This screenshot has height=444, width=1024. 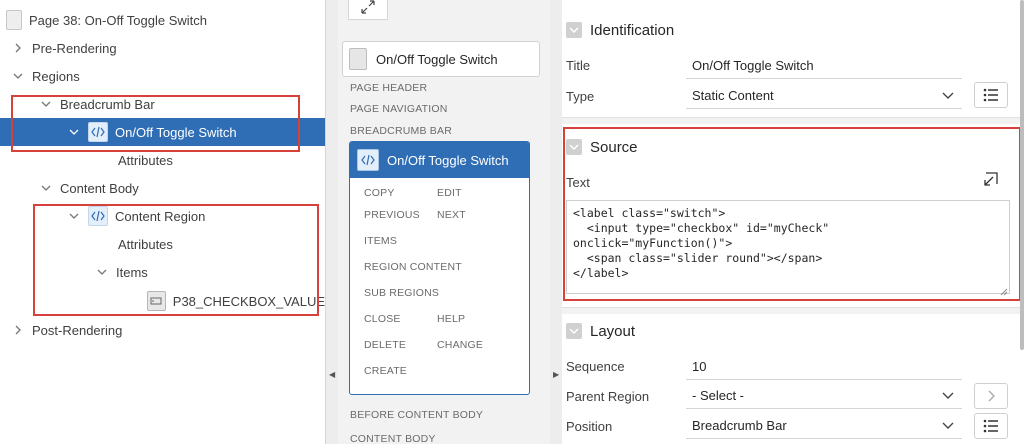 What do you see at coordinates (449, 193) in the screenshot?
I see `slot-edit: EDIT` at bounding box center [449, 193].